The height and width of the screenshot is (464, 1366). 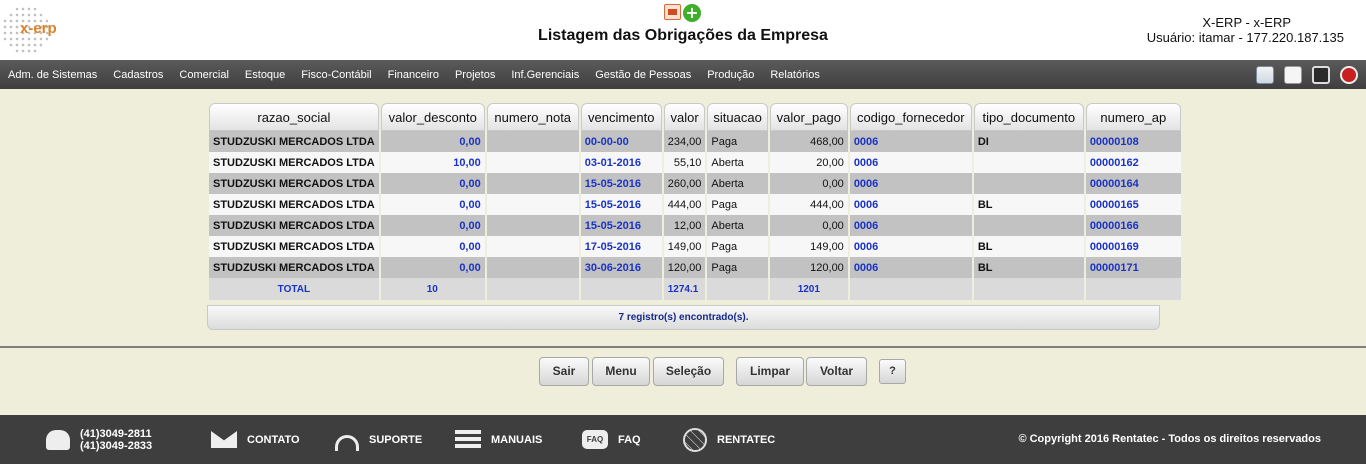 I want to click on help-button: ?, so click(x=892, y=371).